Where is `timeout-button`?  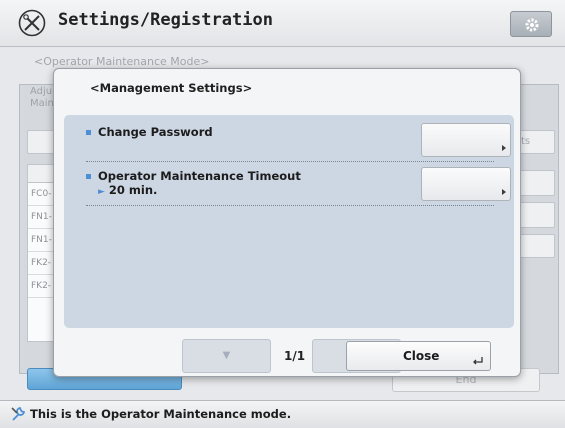 timeout-button is located at coordinates (466, 184).